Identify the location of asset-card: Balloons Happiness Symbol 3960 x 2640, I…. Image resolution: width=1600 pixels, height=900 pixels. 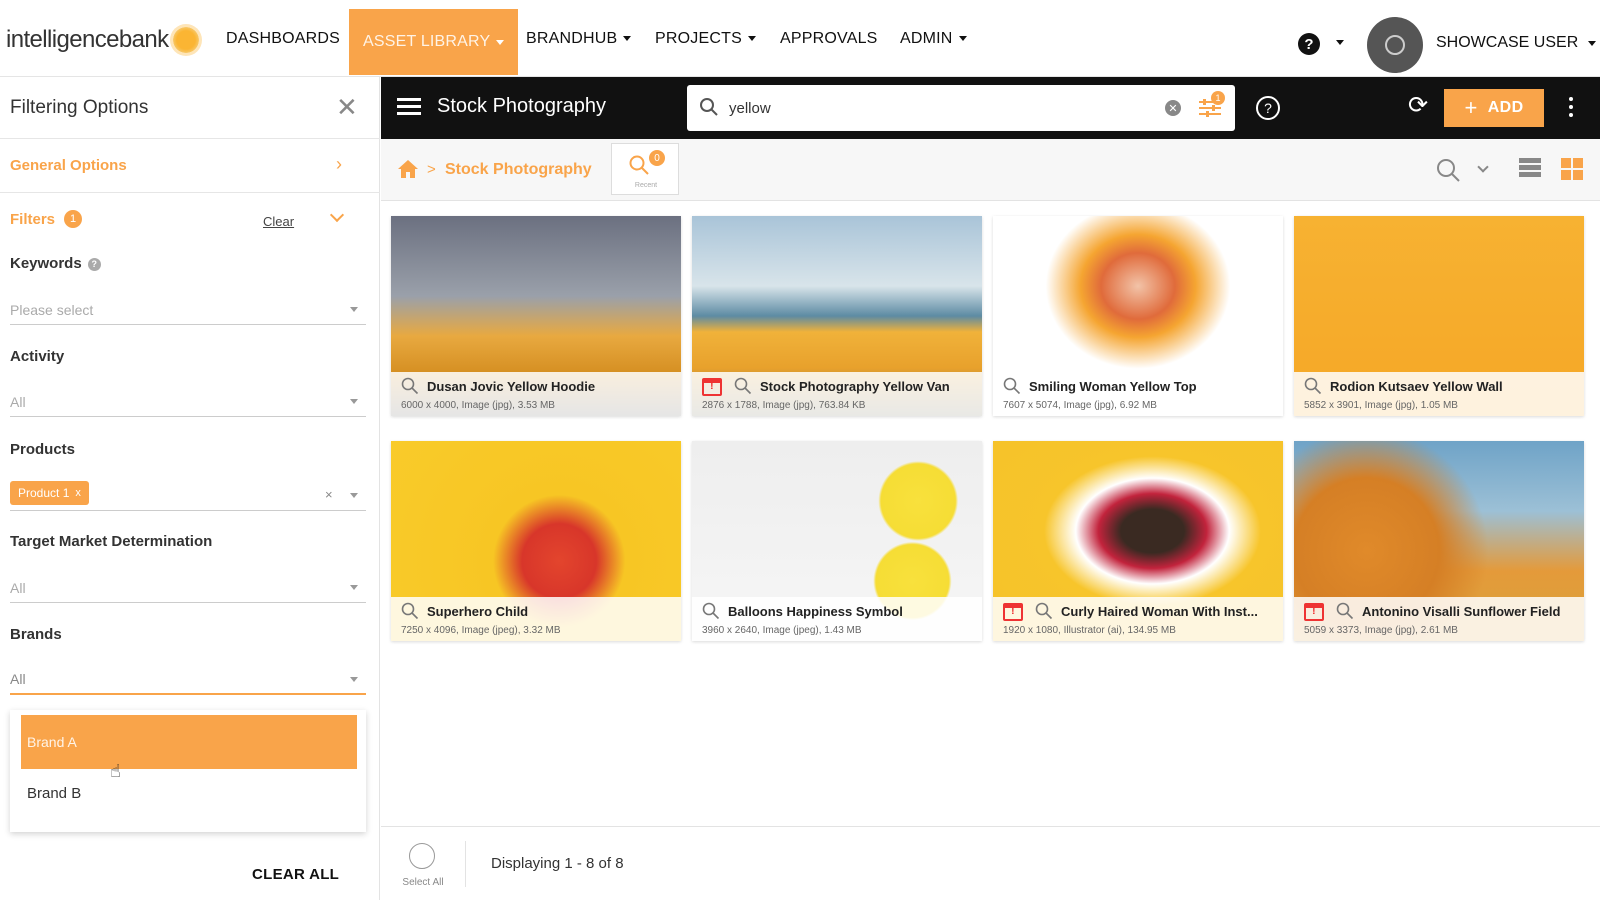
(837, 541).